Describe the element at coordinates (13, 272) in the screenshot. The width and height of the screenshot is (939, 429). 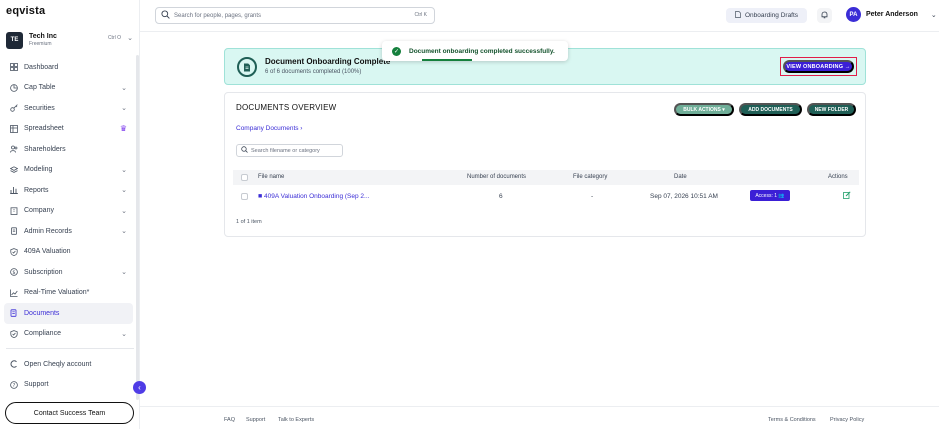
I see `dollar-circle-icon: $` at that location.